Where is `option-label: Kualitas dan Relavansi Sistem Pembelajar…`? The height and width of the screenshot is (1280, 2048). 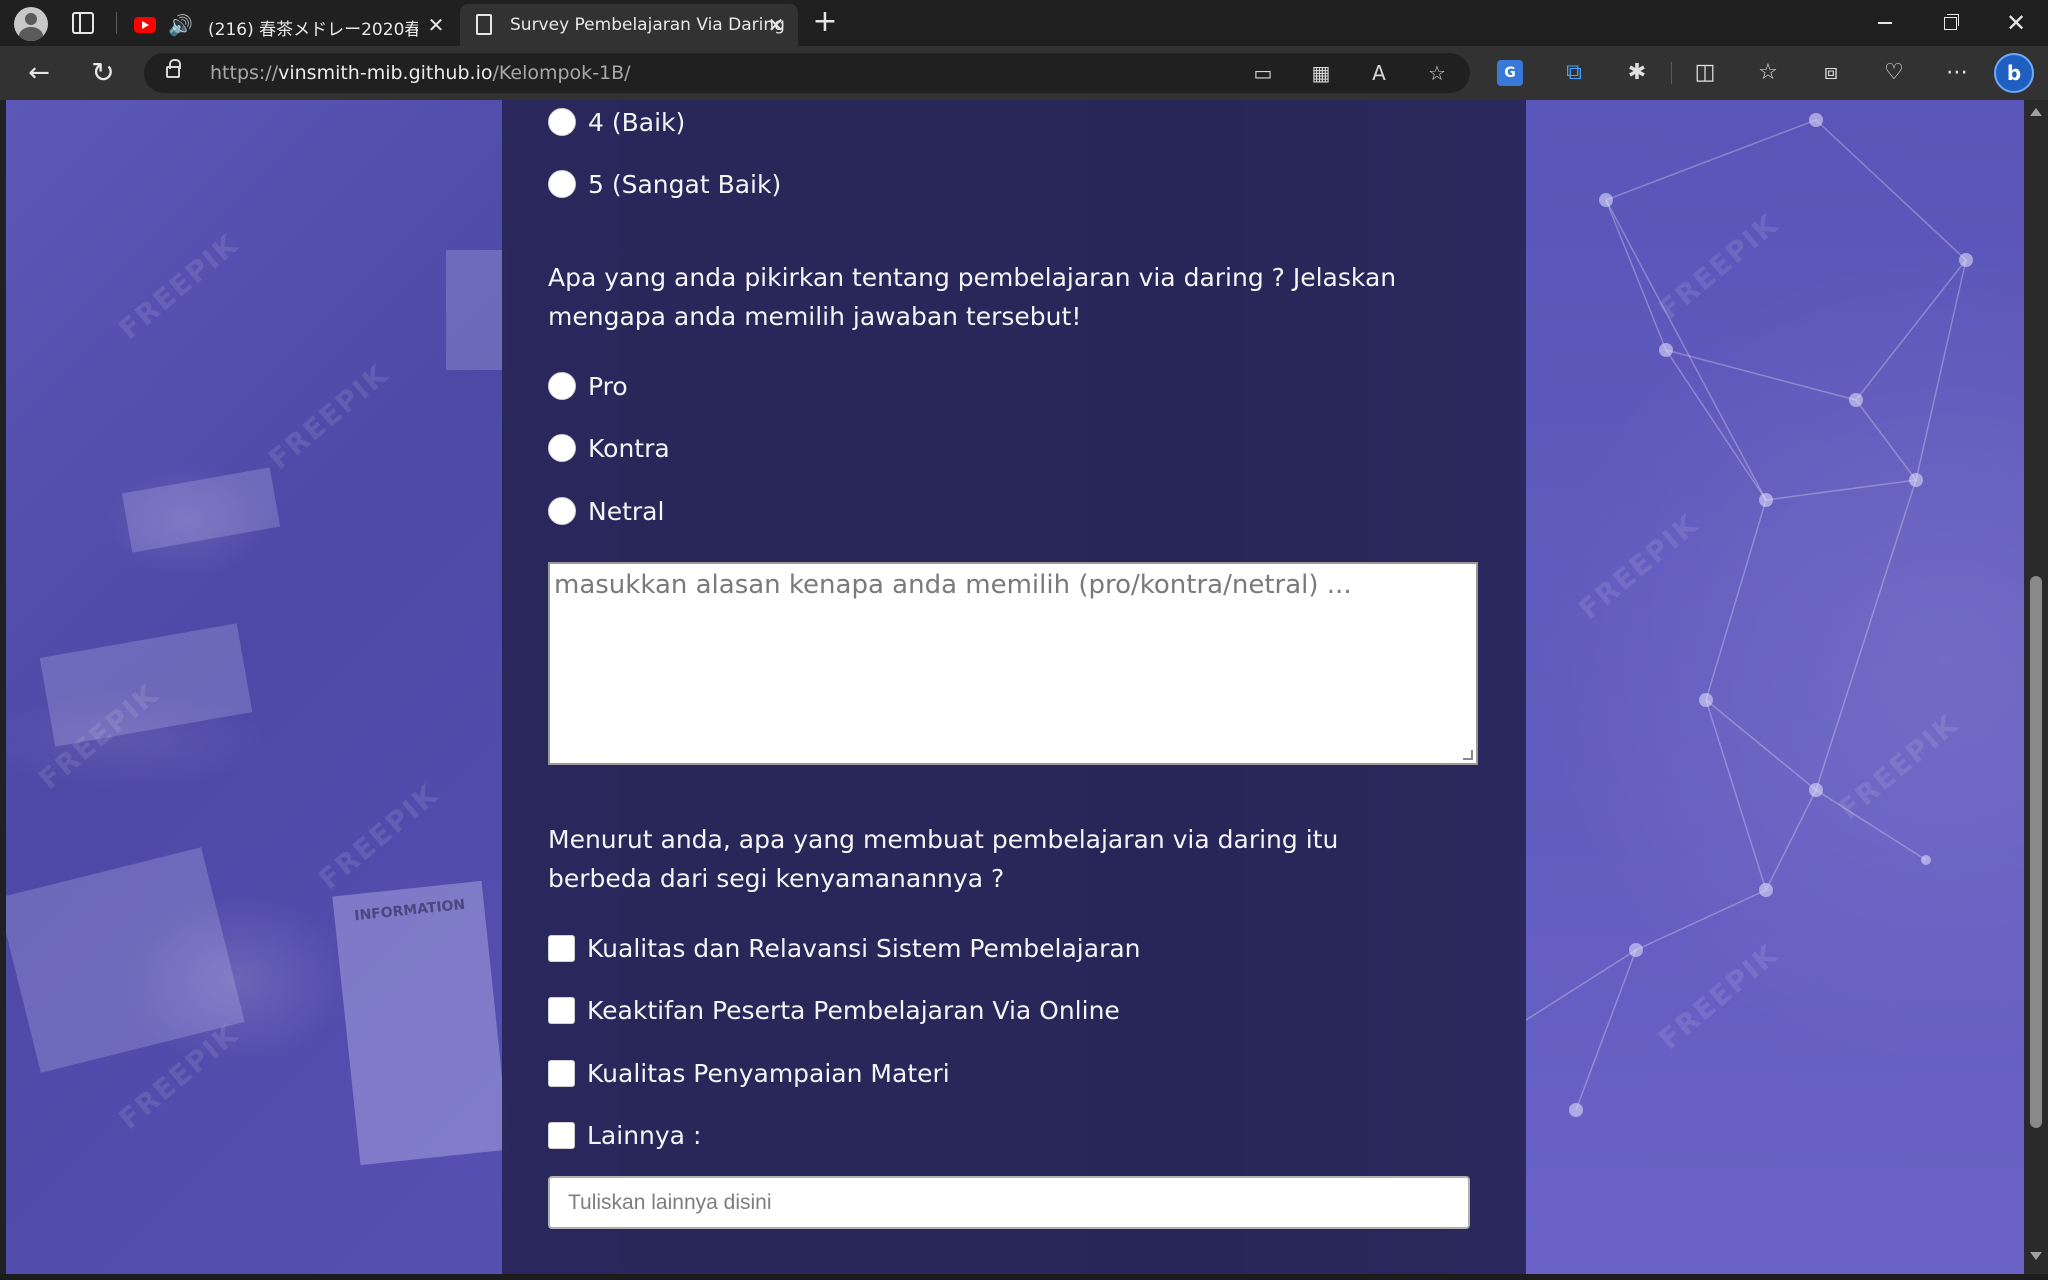 option-label: Kualitas dan Relavansi Sistem Pembelajar… is located at coordinates (864, 948).